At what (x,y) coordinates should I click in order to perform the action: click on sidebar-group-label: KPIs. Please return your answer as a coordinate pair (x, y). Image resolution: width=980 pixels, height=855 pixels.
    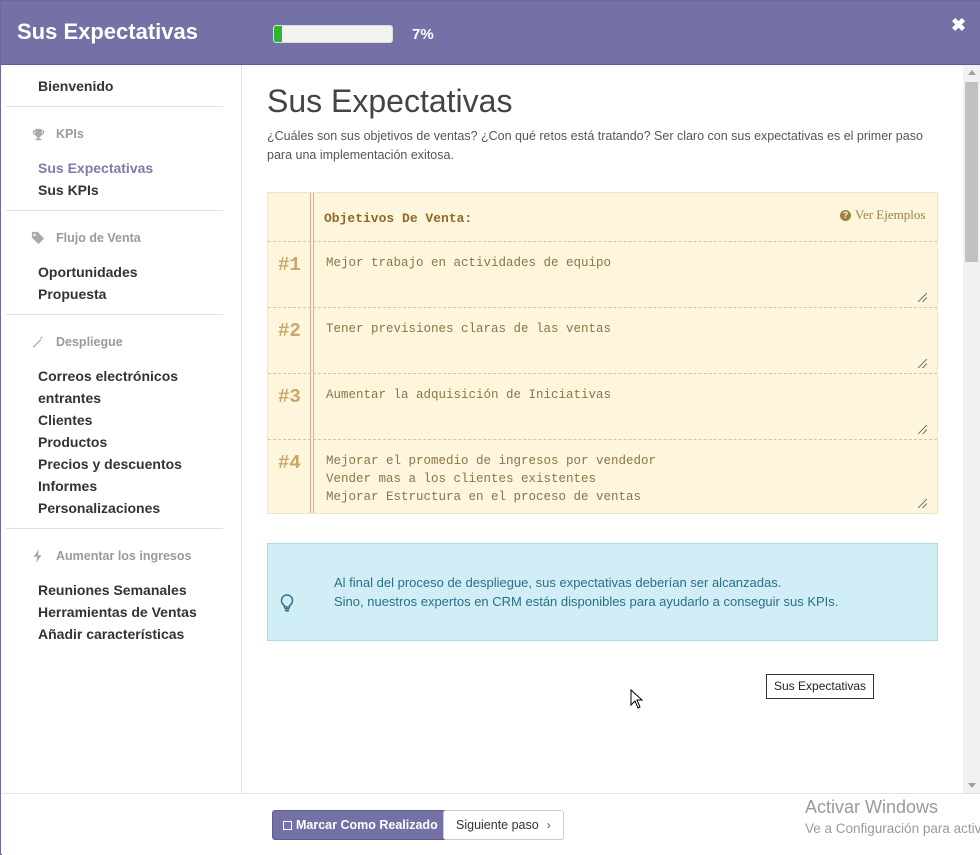
    Looking at the image, I should click on (70, 134).